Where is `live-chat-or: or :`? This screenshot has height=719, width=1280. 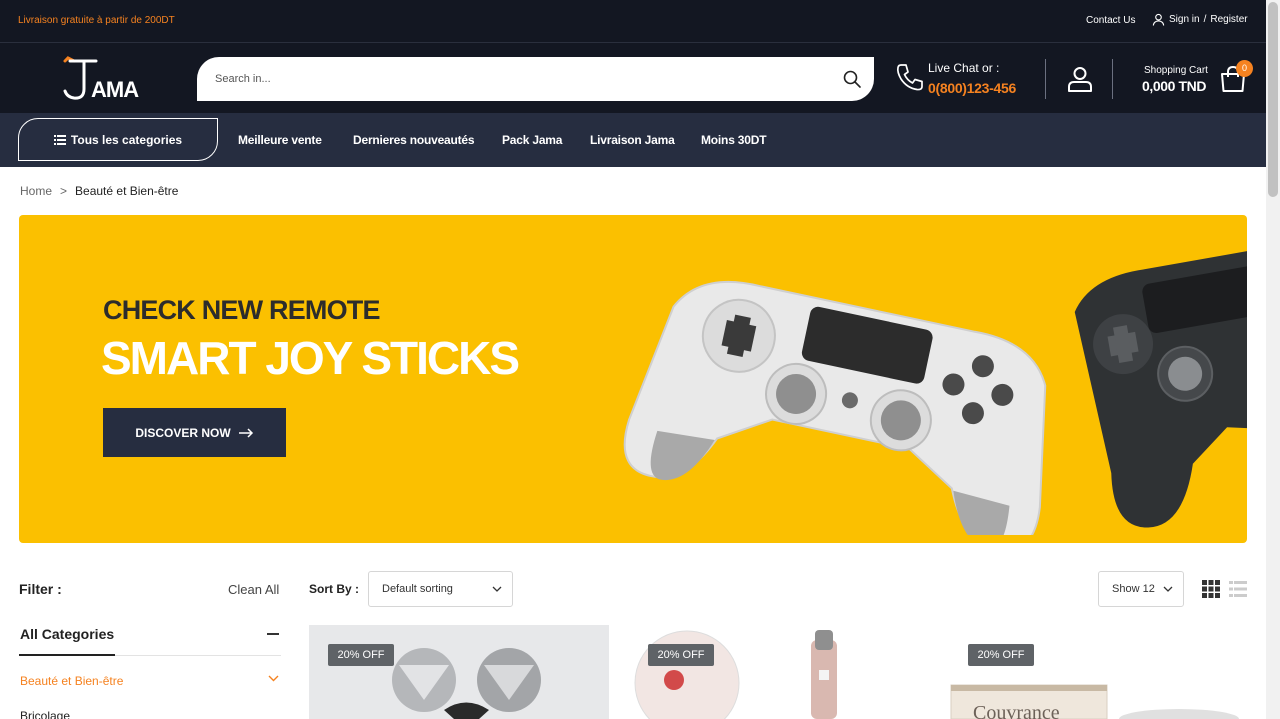 live-chat-or: or : is located at coordinates (991, 68).